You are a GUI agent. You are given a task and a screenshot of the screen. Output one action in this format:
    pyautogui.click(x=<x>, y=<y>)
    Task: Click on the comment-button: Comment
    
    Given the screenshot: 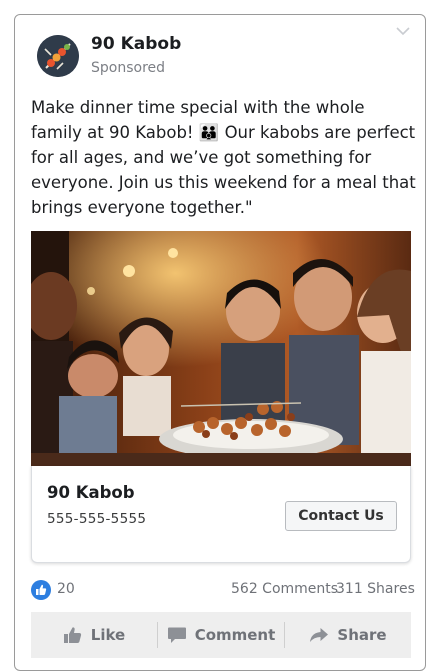 What is the action you would take?
    pyautogui.click(x=221, y=635)
    